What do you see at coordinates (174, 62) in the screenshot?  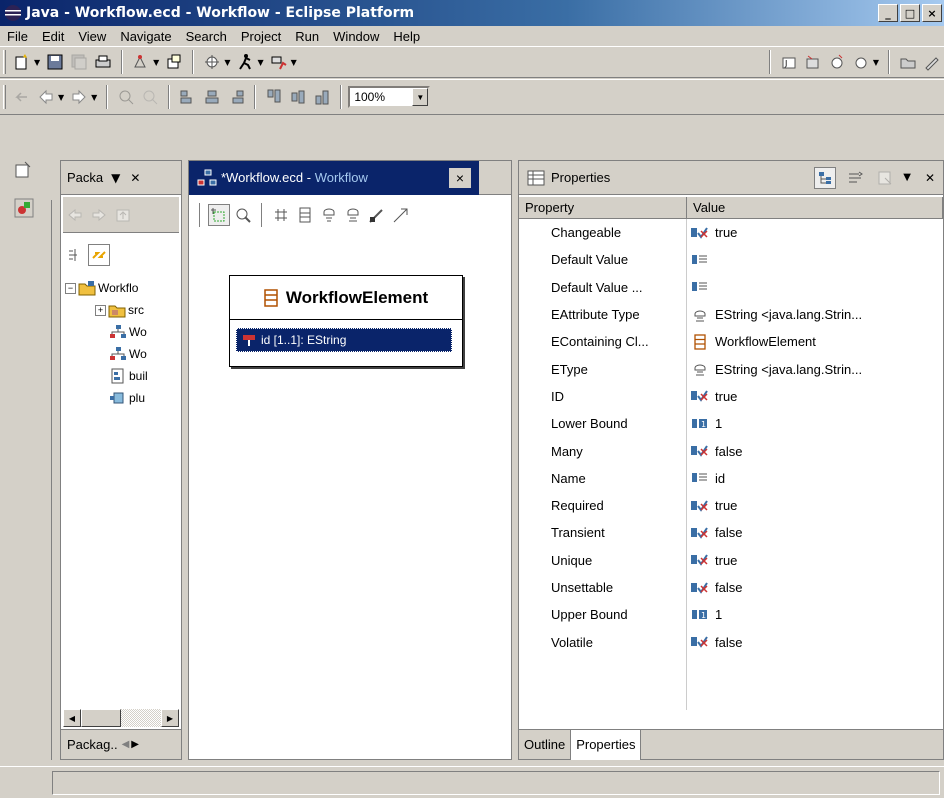 I see `open-type-icon` at bounding box center [174, 62].